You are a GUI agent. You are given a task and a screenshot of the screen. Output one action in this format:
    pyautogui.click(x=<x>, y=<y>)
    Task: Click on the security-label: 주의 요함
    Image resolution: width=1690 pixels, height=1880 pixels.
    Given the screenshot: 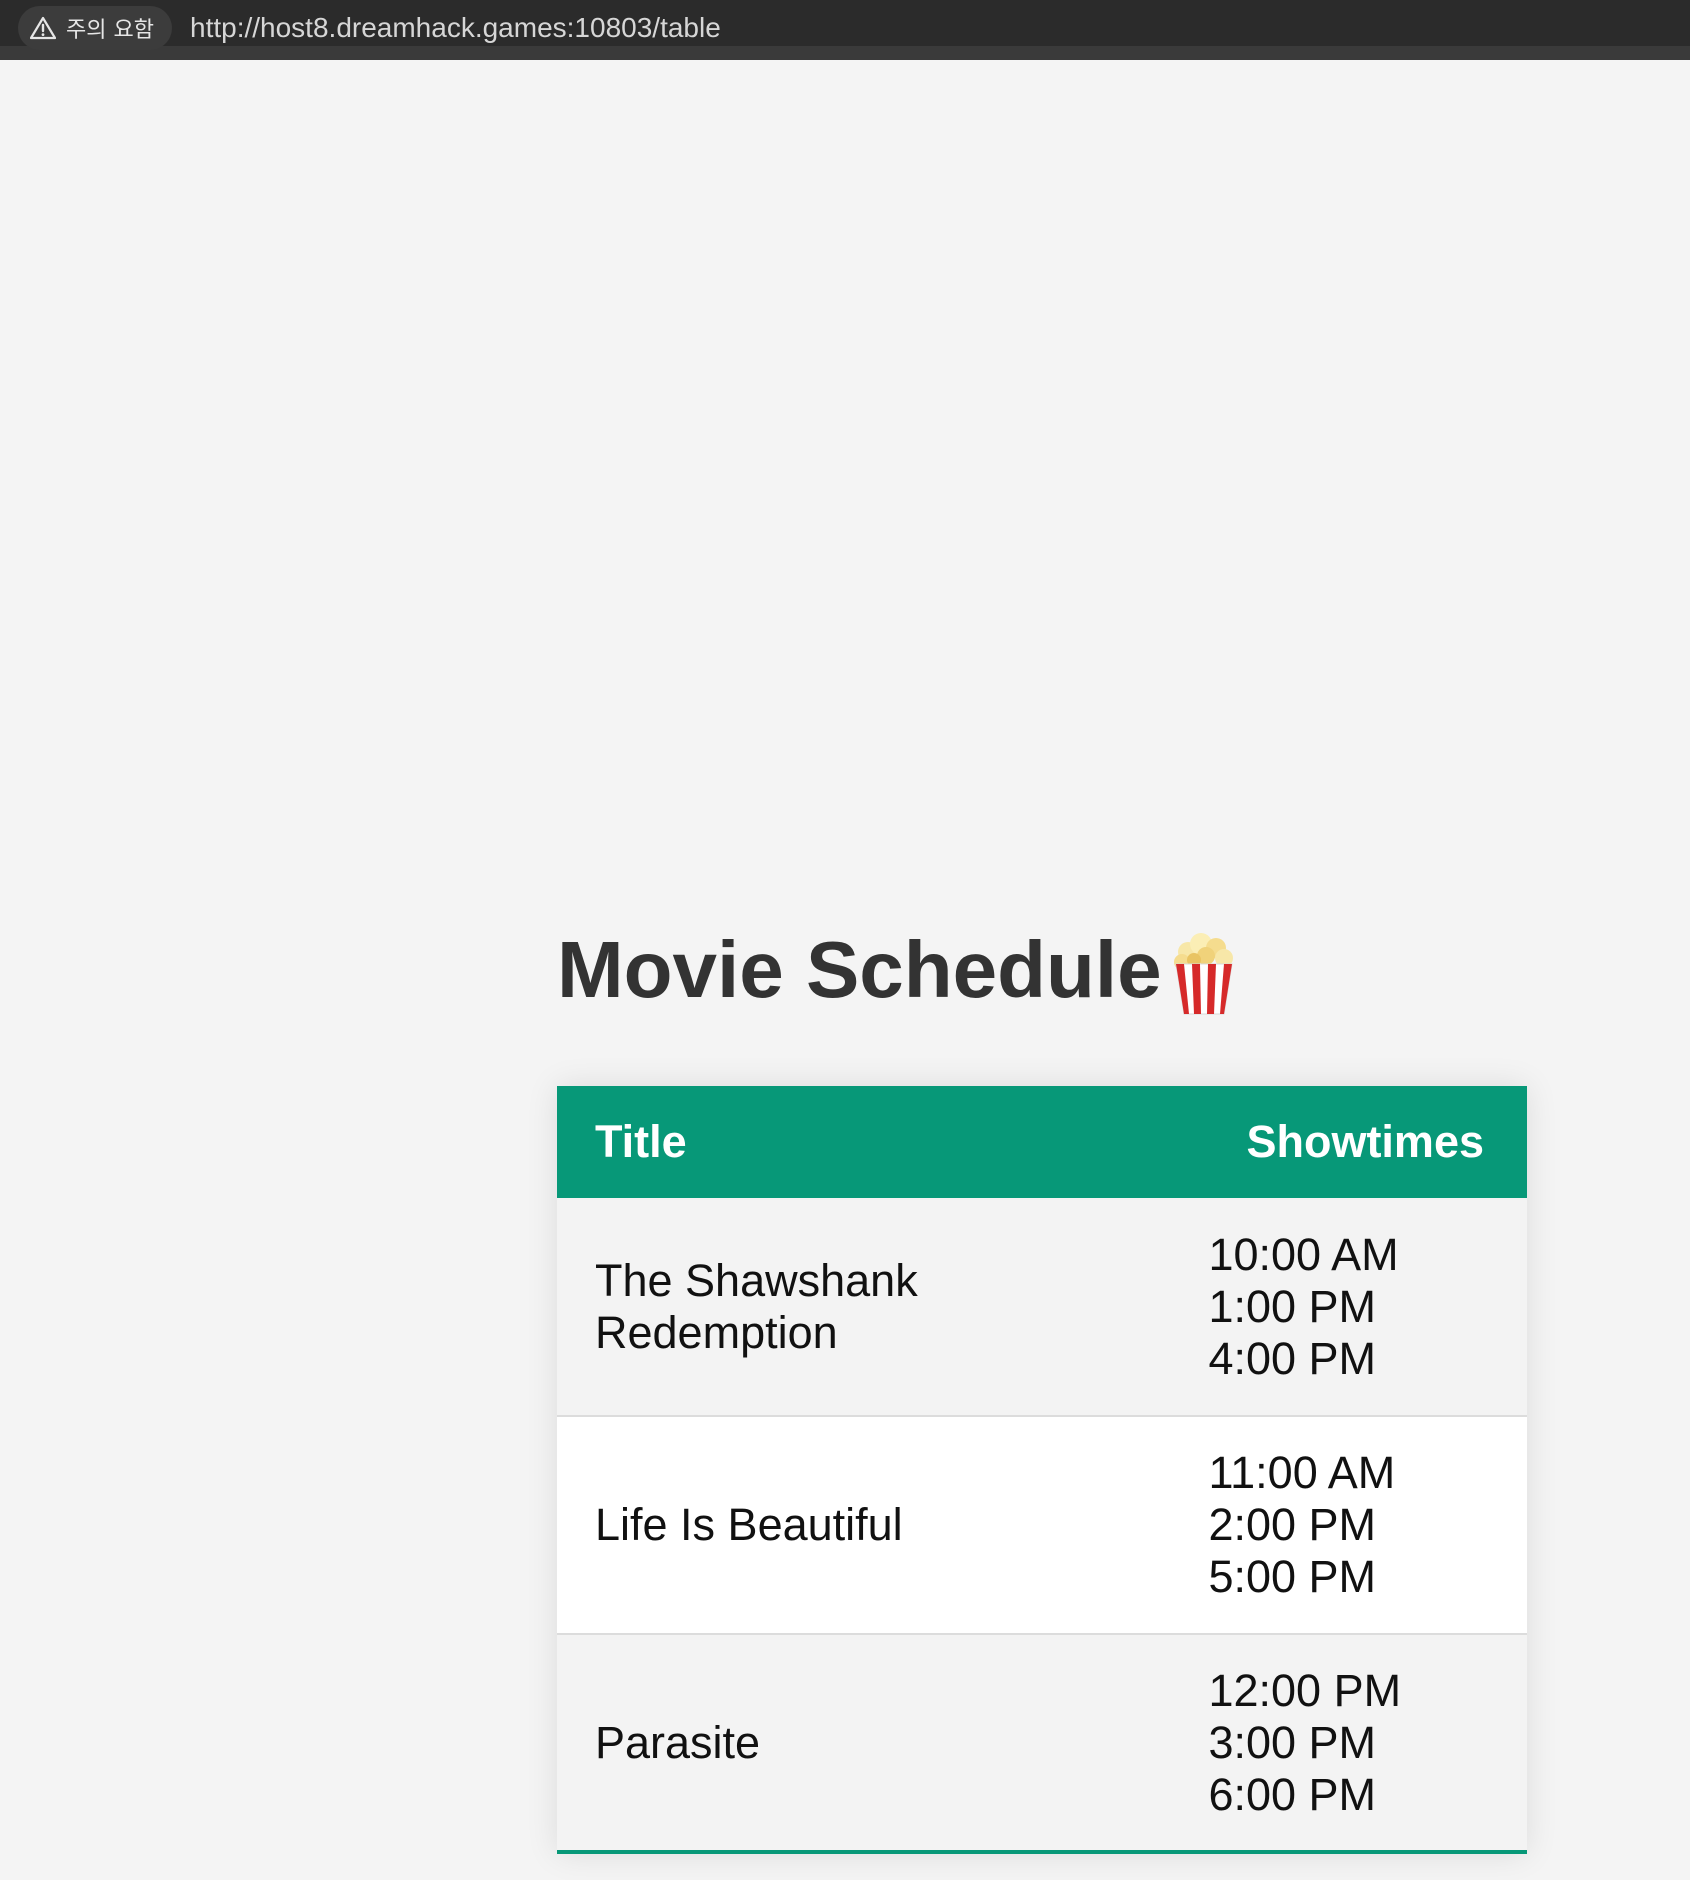 What is the action you would take?
    pyautogui.click(x=110, y=30)
    